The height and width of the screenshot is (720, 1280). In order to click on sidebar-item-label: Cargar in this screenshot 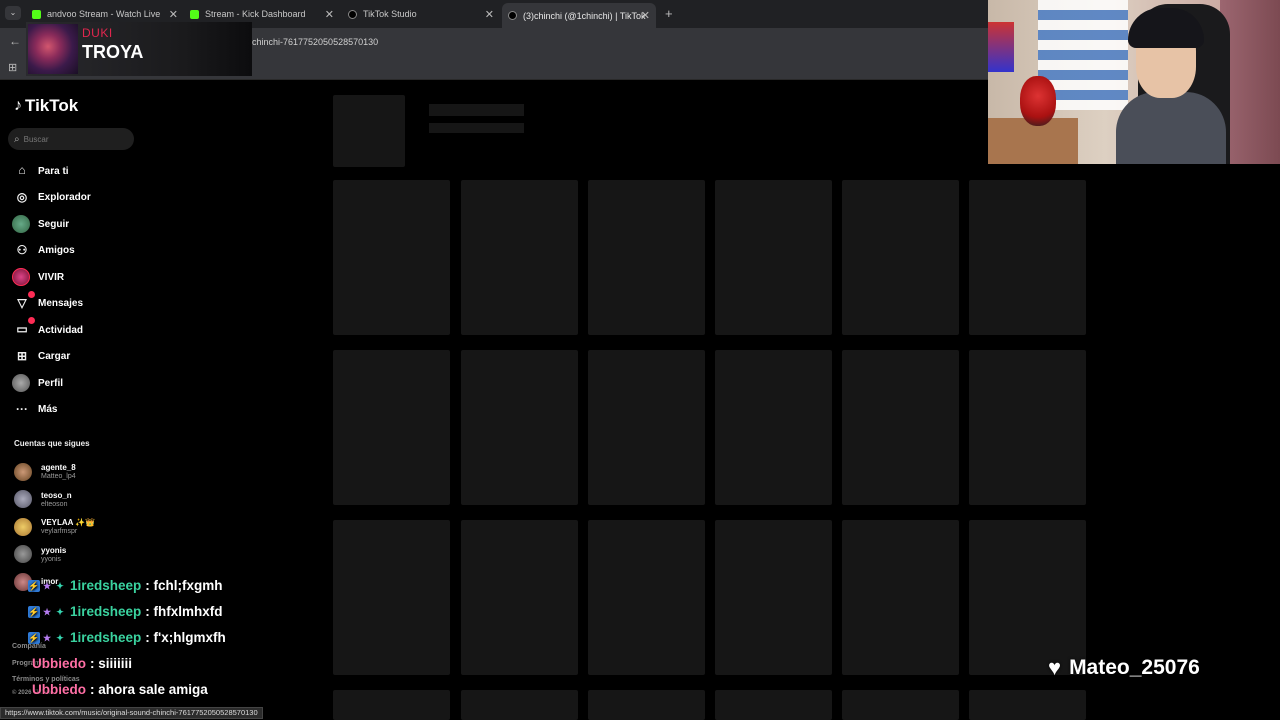, I will do `click(54, 357)`.